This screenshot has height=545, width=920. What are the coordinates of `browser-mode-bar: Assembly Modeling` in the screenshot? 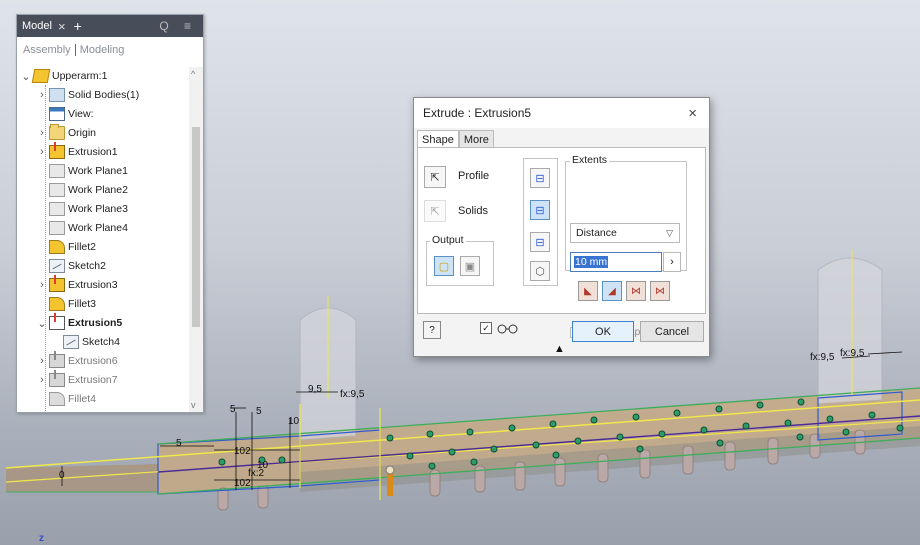 It's located at (110, 50).